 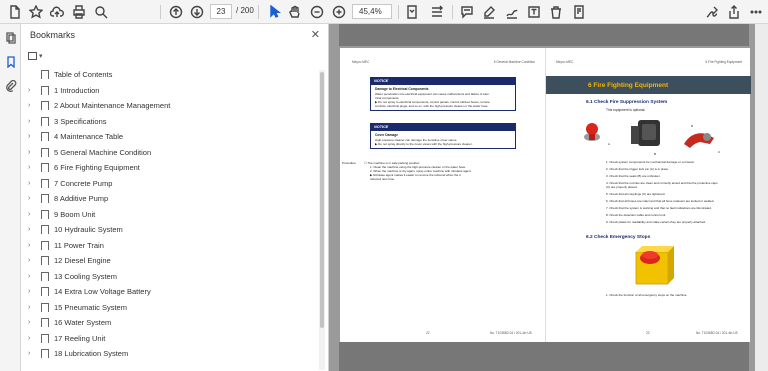 What do you see at coordinates (648, 85) in the screenshot?
I see `section-title-bar: 6 Fire Fighting Equipment` at bounding box center [648, 85].